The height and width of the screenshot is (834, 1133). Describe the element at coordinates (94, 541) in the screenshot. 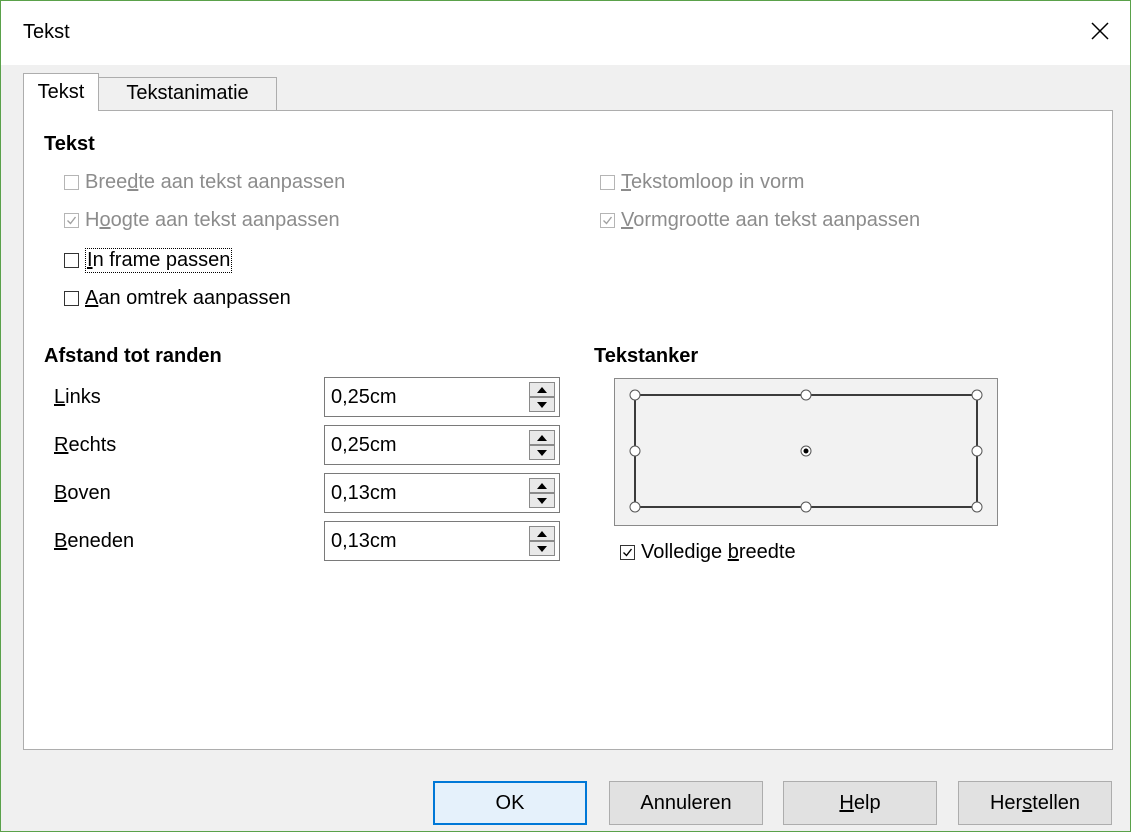

I see `bottom-spacing-label: Beneden` at that location.